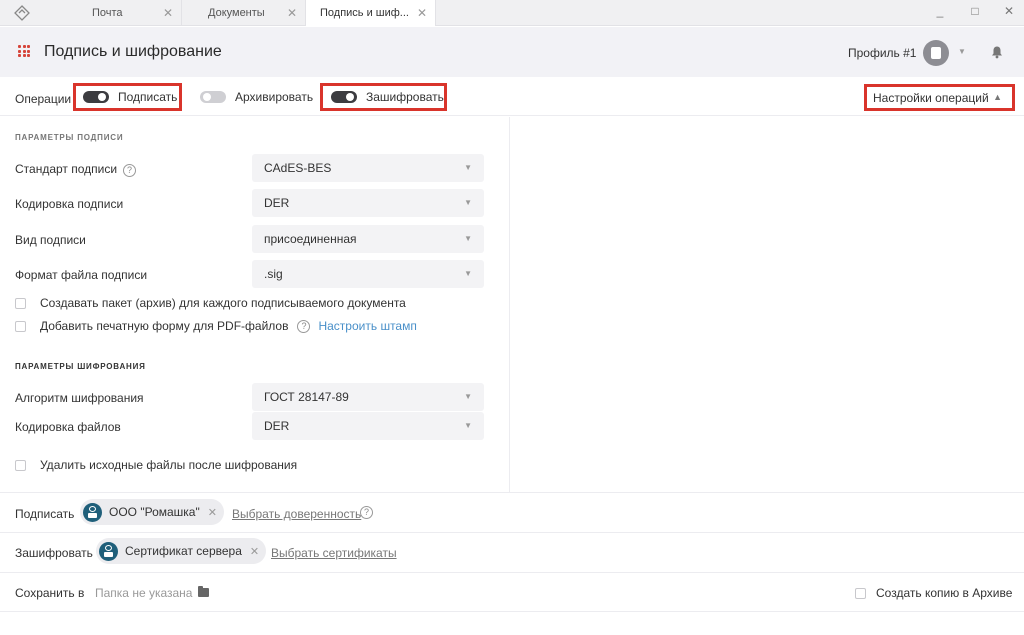  I want to click on chevron-up-icon: ▲, so click(997, 97).